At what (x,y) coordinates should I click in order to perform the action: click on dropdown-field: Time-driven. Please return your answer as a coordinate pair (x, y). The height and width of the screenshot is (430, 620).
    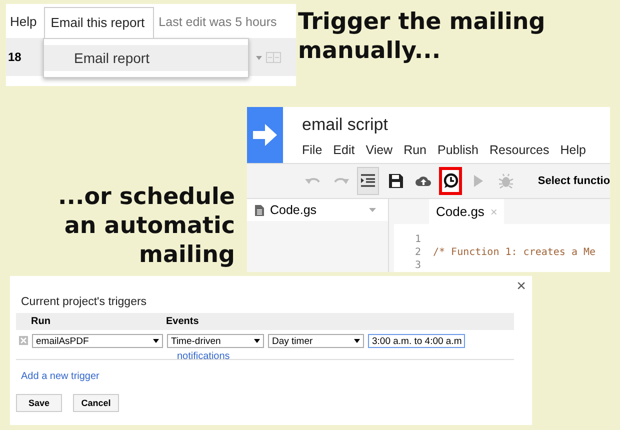
    Looking at the image, I should click on (215, 341).